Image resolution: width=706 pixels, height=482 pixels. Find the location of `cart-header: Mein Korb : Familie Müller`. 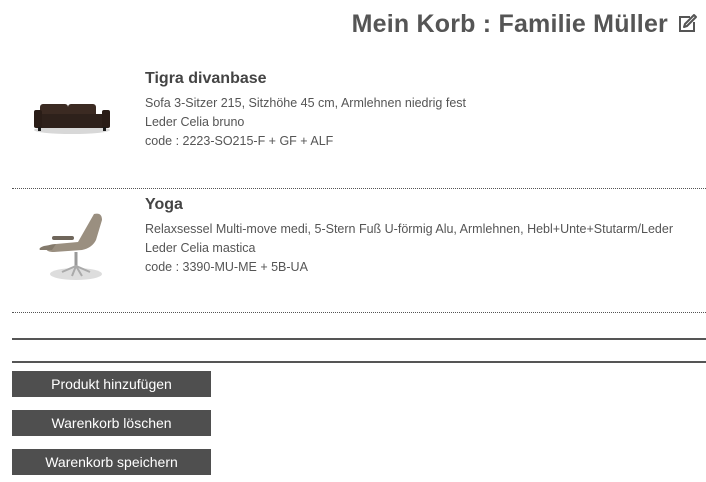

cart-header: Mein Korb : Familie Müller is located at coordinates (525, 24).